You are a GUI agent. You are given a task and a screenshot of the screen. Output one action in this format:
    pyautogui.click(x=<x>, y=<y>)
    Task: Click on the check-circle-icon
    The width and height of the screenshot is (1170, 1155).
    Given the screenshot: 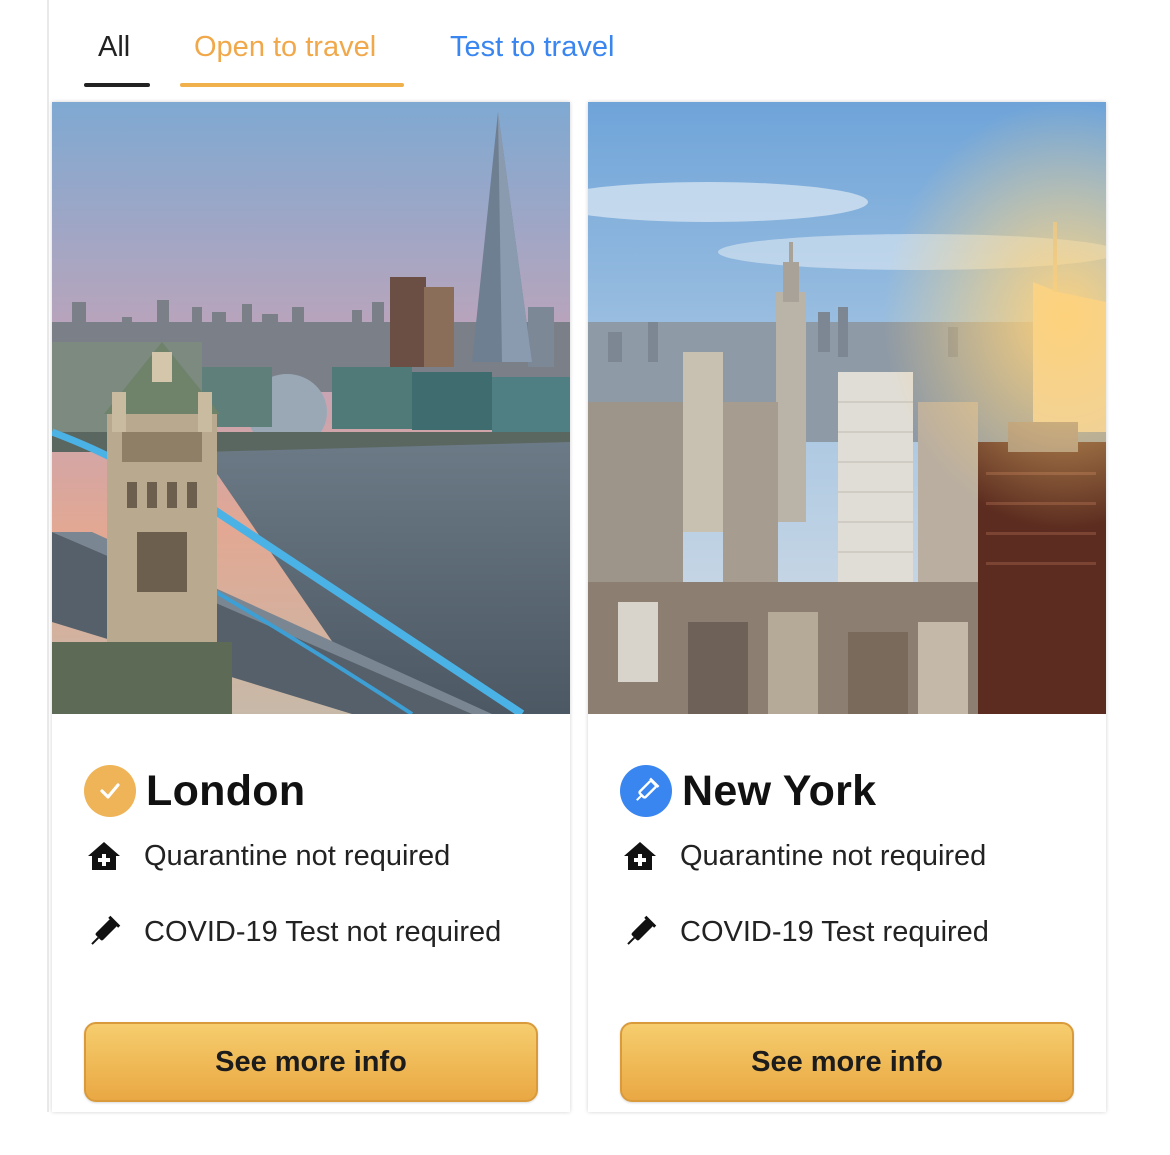 What is the action you would take?
    pyautogui.click(x=110, y=791)
    